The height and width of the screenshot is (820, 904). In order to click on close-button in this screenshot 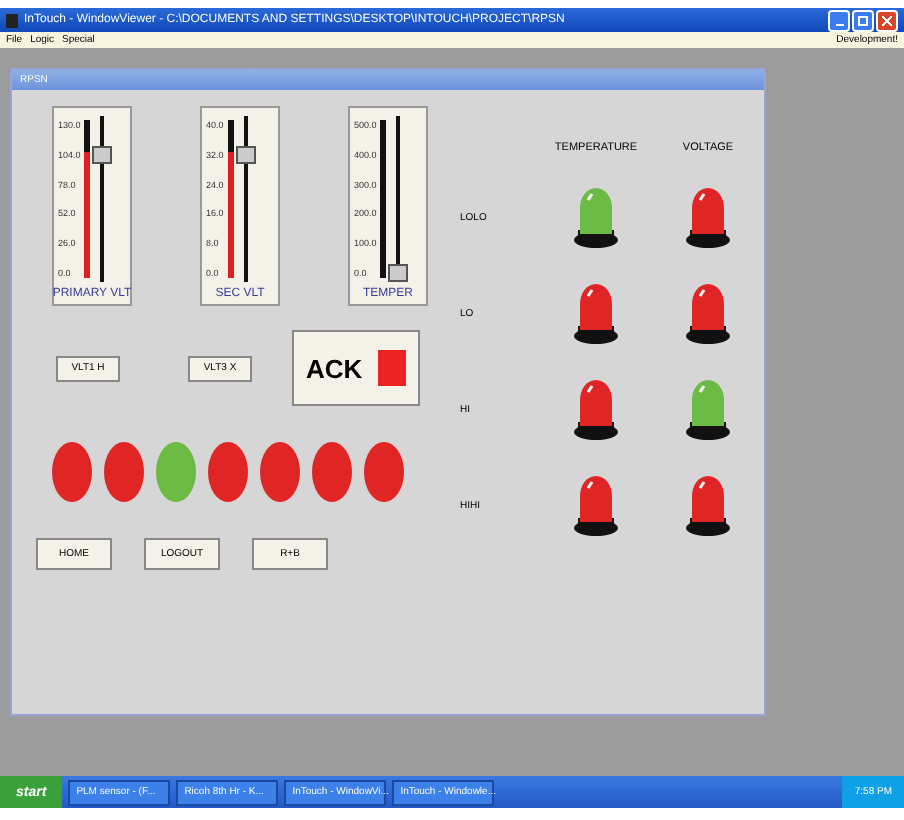, I will do `click(887, 20)`.